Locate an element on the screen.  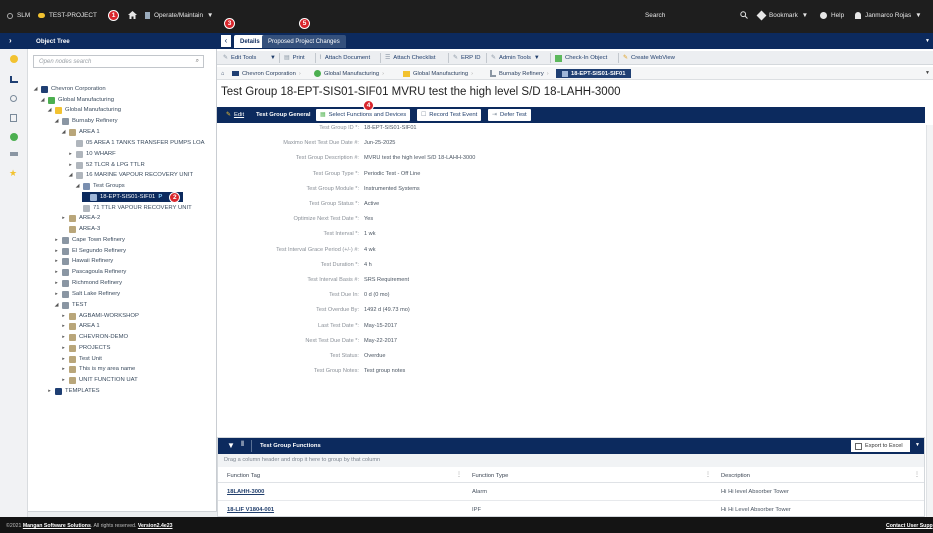
tree-node: 18-EPT-SIS01-SIF01 P 2 is located at coordinates (133, 197).